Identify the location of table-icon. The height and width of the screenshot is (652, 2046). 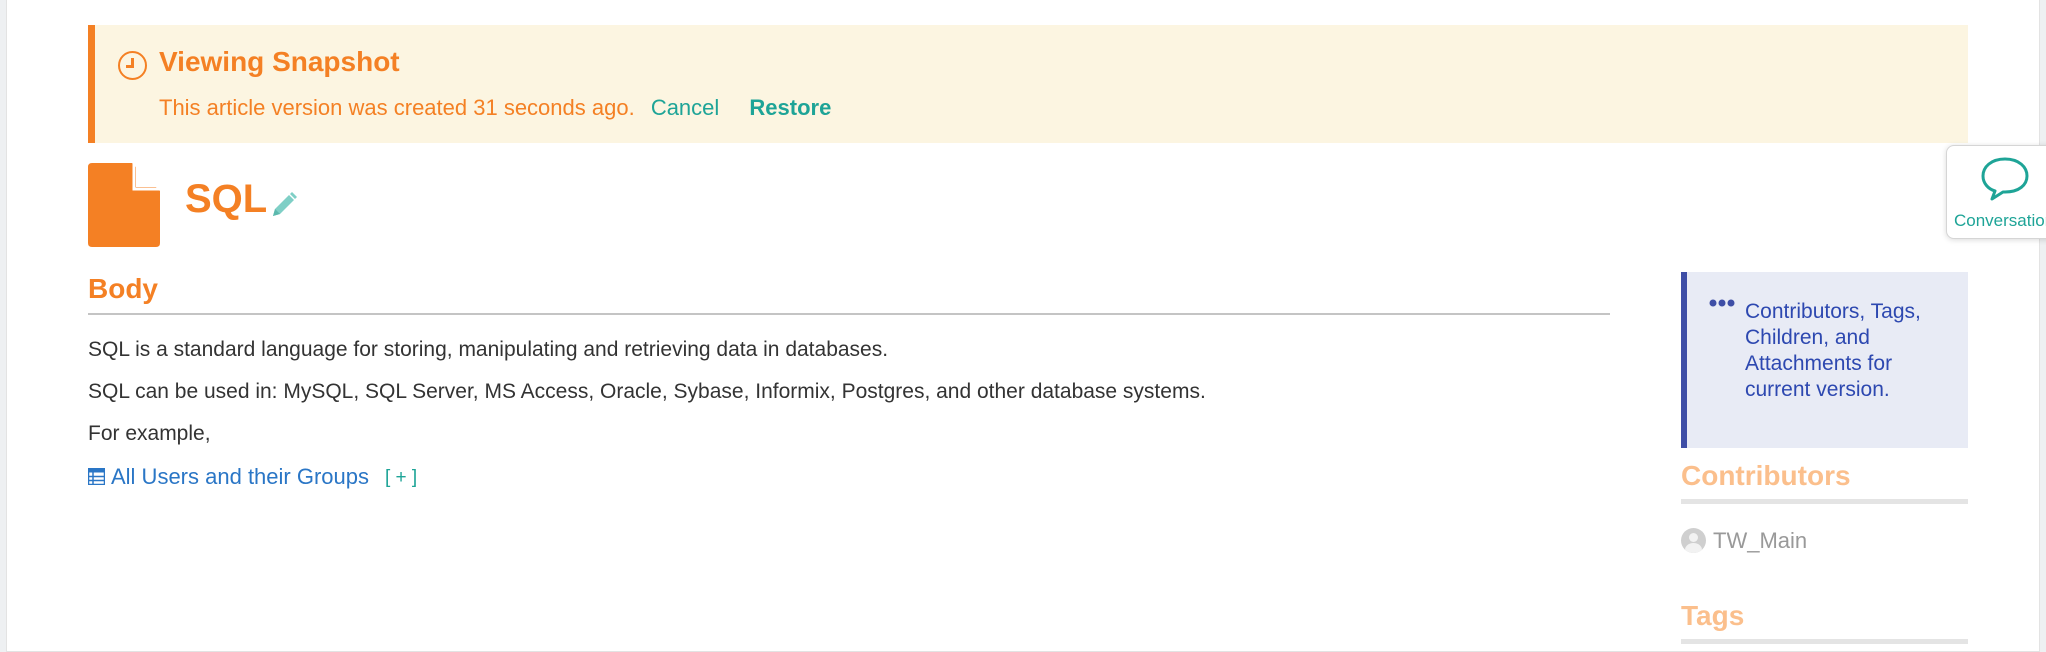
(96, 476).